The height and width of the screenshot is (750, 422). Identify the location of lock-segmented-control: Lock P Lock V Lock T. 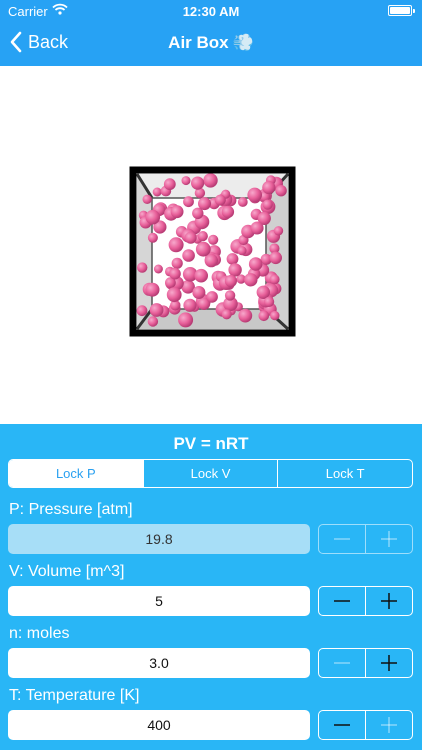
(210, 473).